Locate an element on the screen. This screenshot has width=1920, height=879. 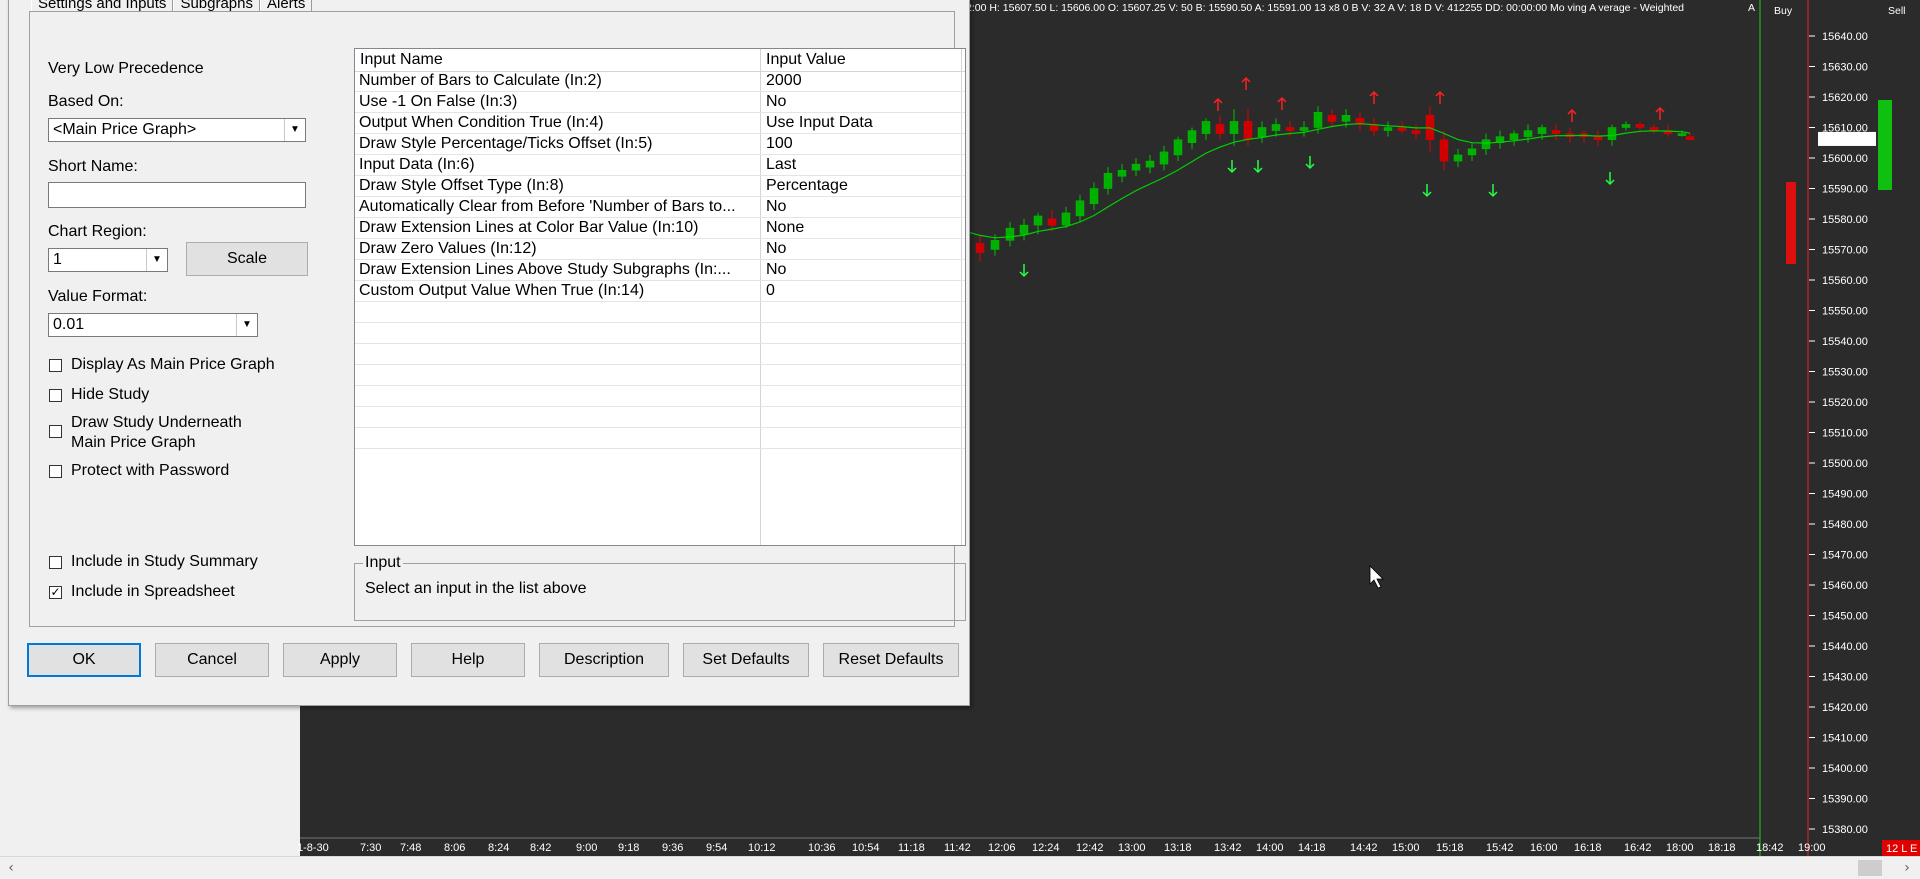
input-value-cell: 0 is located at coordinates (863, 291).